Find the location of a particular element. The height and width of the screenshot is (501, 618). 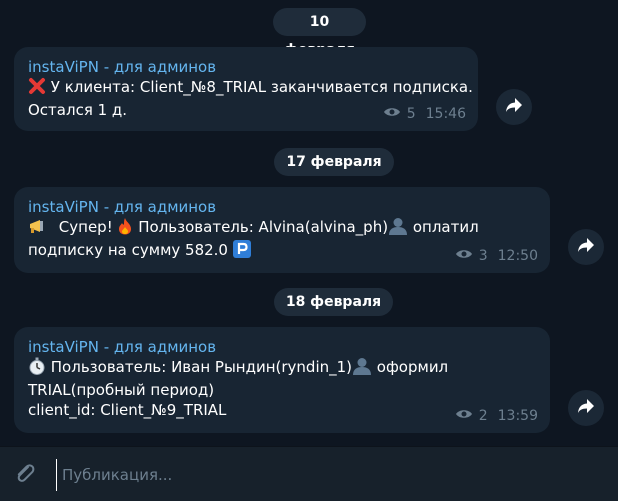

message-text: Пользователь: Иван Рындин(ryndin_1) is located at coordinates (201, 367).